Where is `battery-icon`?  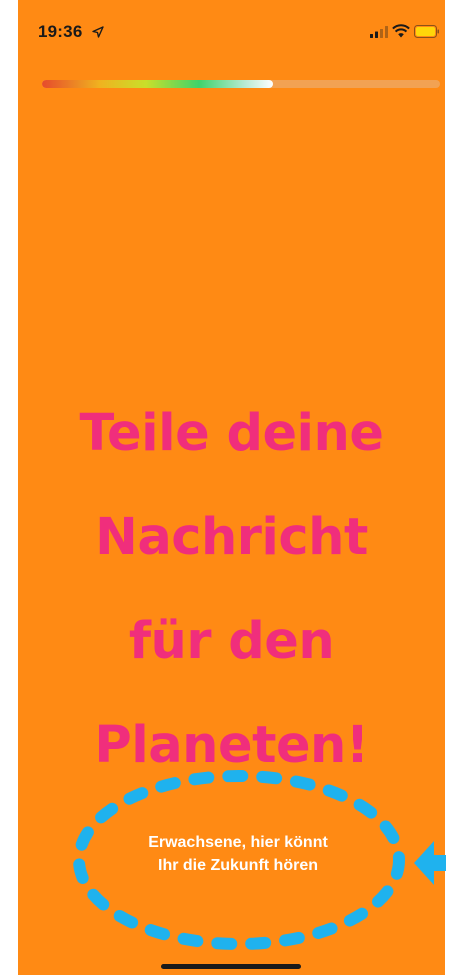 battery-icon is located at coordinates (426, 31).